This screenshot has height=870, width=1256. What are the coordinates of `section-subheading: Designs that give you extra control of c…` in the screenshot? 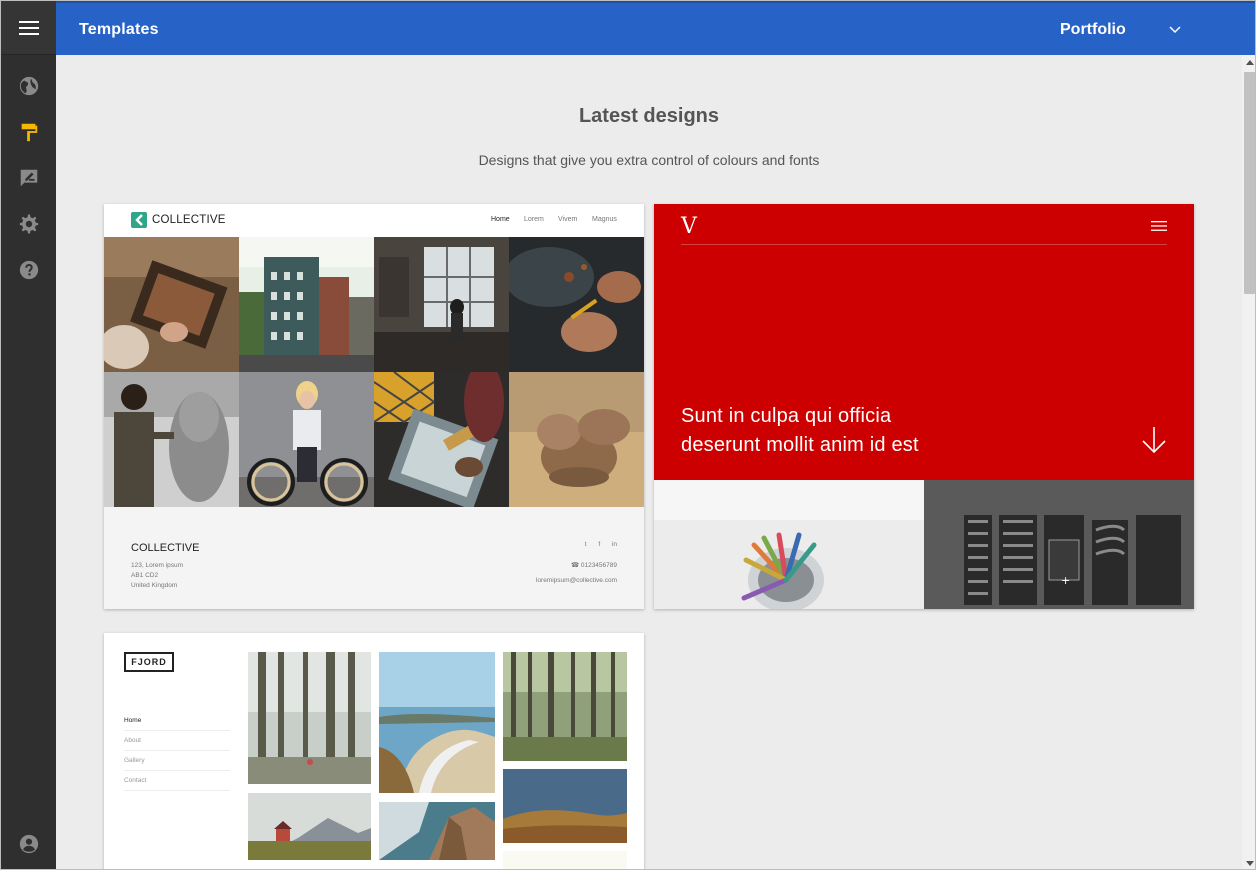 It's located at (649, 160).